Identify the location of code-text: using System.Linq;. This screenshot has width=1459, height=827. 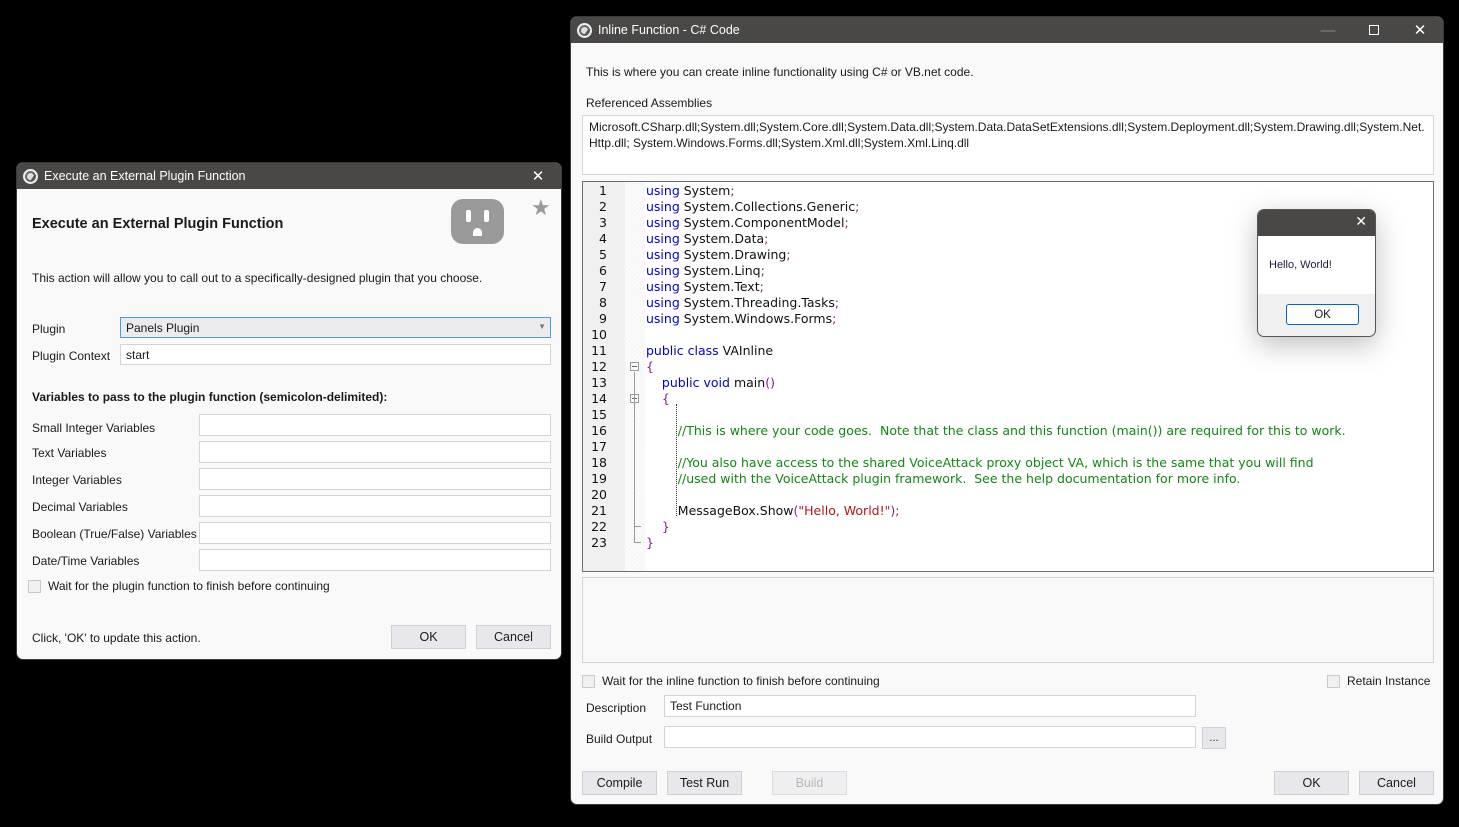
(705, 270).